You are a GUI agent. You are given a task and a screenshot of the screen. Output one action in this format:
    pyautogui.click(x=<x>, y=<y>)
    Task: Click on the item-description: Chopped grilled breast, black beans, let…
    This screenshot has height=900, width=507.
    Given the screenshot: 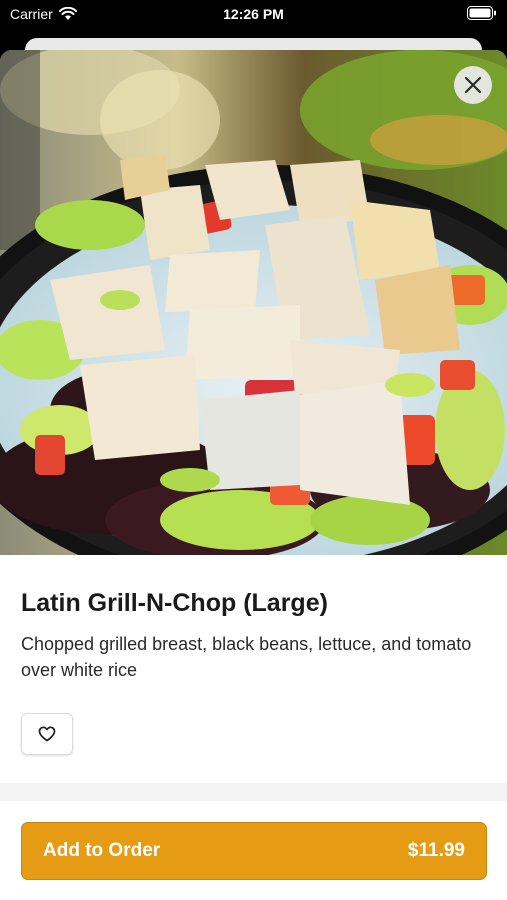 What is the action you would take?
    pyautogui.click(x=246, y=657)
    